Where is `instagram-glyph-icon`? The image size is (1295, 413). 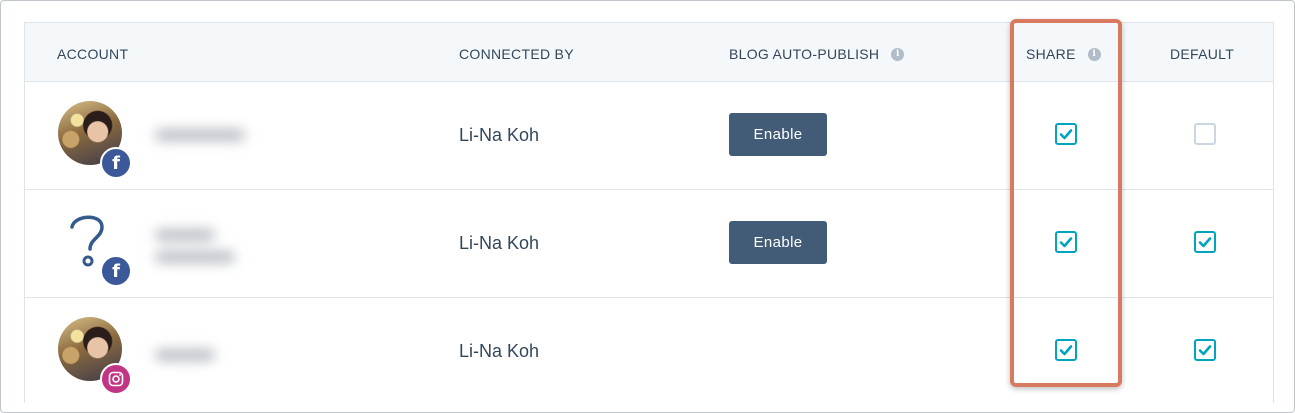
instagram-glyph-icon is located at coordinates (116, 379).